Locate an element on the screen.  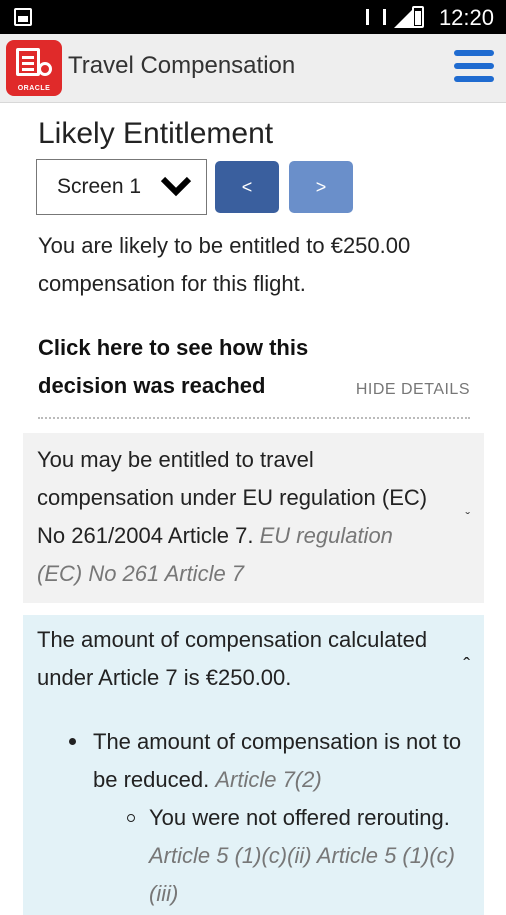
bullet-circle-icon is located at coordinates (131, 818).